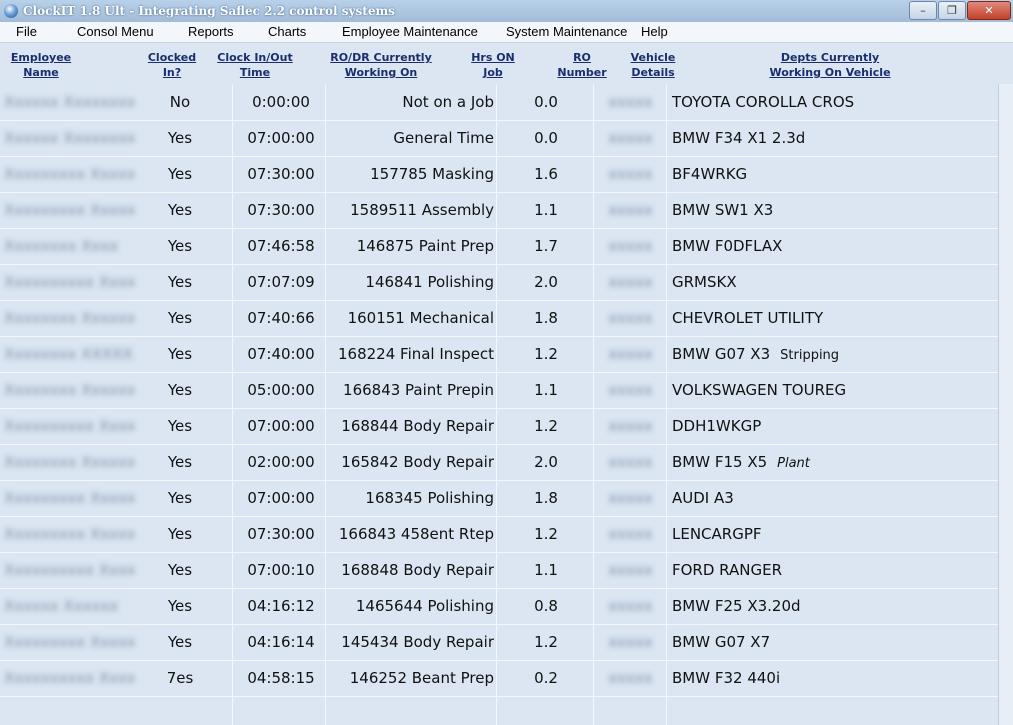 Image resolution: width=1013 pixels, height=725 pixels. Describe the element at coordinates (546, 570) in the screenshot. I see `cell-hrs: 1.1` at that location.